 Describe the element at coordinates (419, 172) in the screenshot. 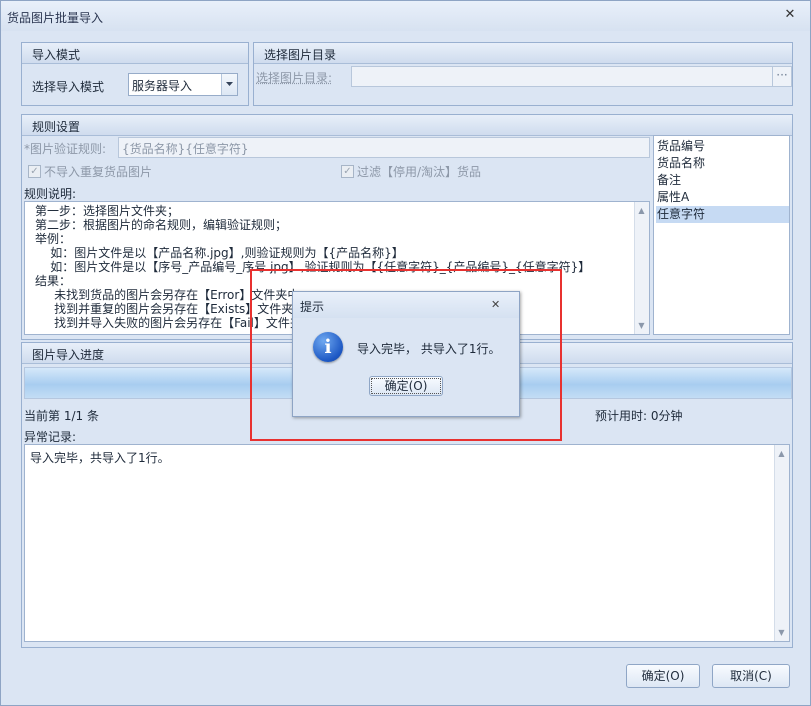

I see `filter-disabled-label: 过滤【停用/淘汰】货品` at that location.